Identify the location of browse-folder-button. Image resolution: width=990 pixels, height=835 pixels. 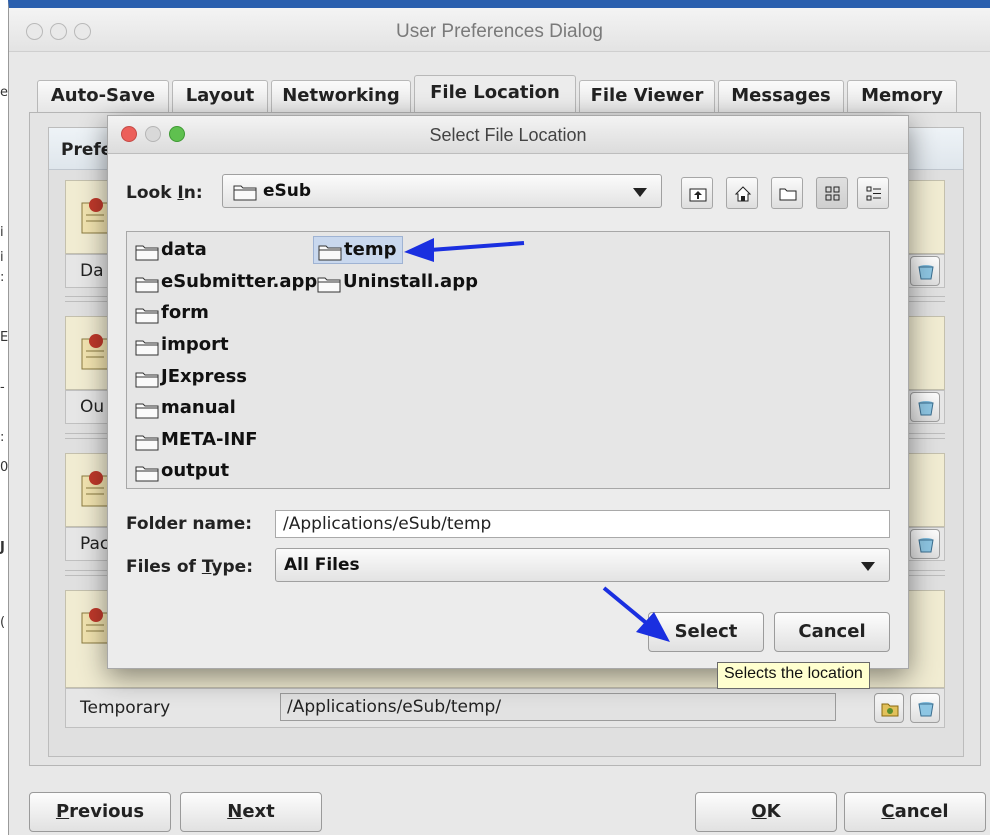
(889, 708).